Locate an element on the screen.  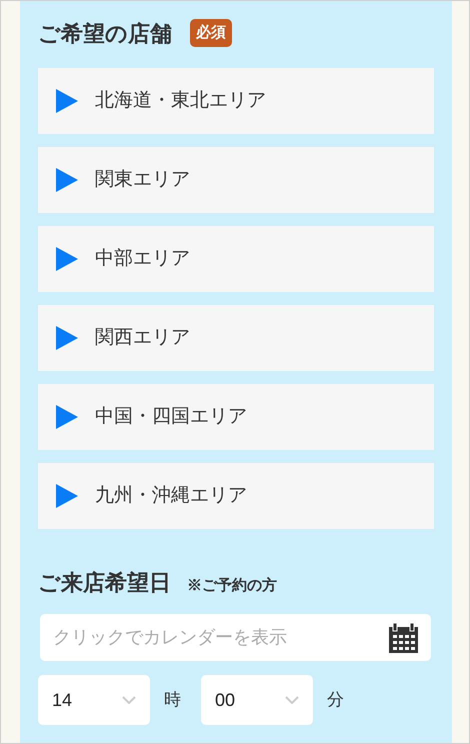
area-accordion: 北海道・東北エリア is located at coordinates (236, 101).